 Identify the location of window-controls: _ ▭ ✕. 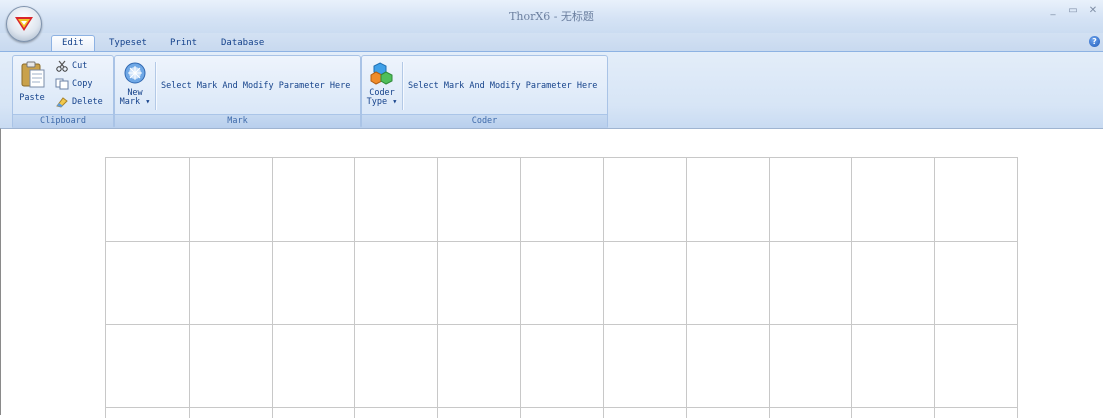
(1073, 10).